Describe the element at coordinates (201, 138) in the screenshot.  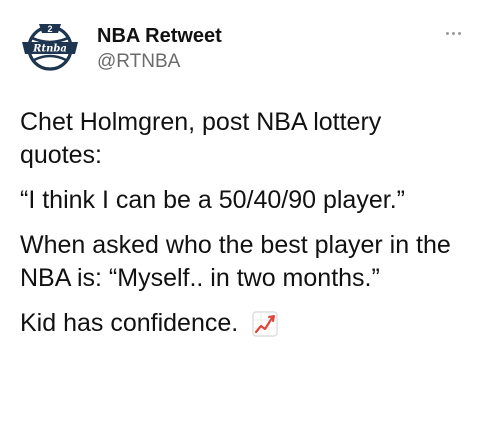
I see `tweet-paragraph: Chet Holmgren, post NBA lottery quotes:` at that location.